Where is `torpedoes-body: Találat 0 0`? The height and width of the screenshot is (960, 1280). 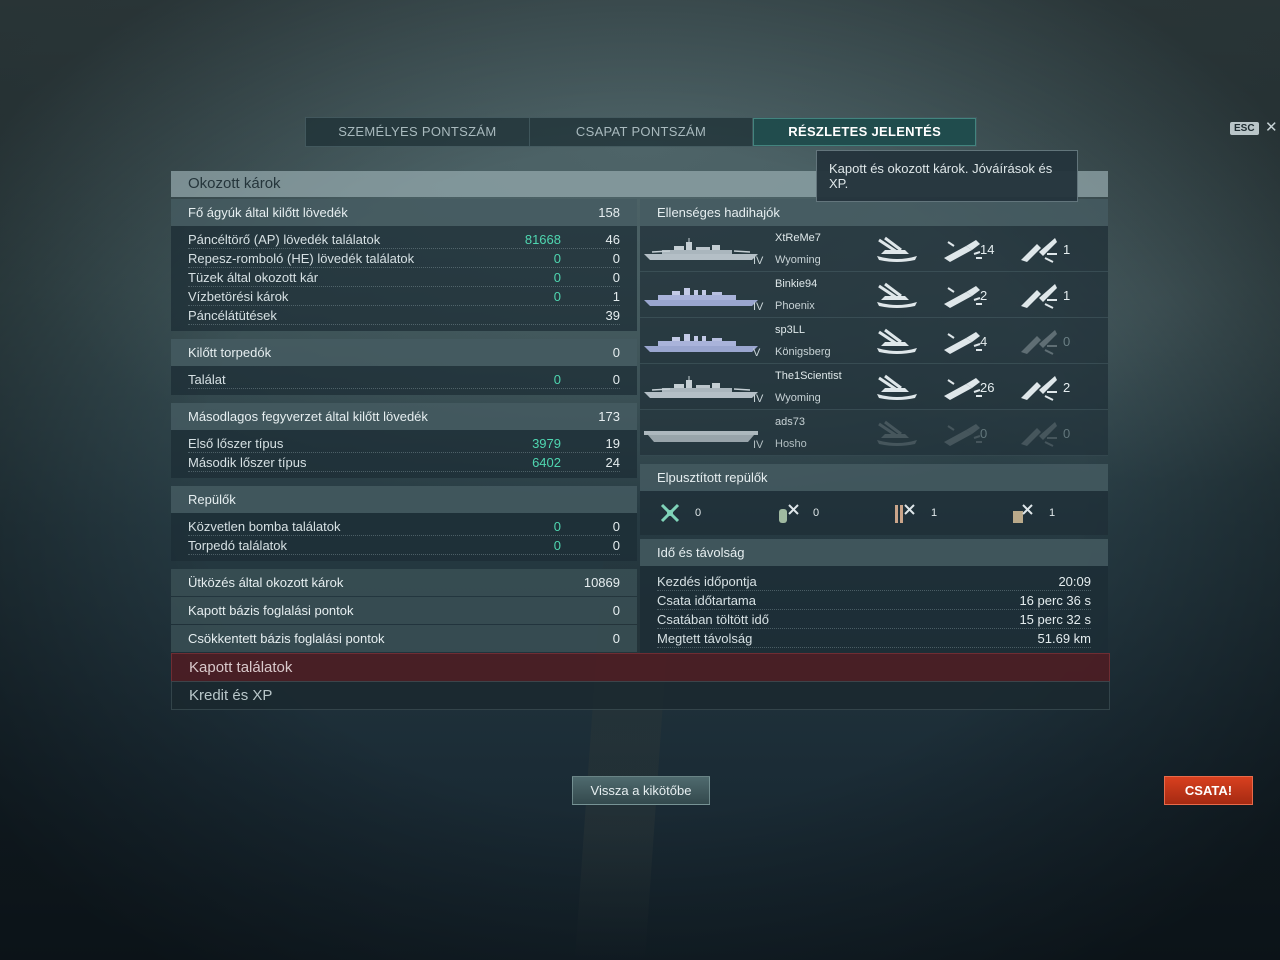 torpedoes-body: Találat 0 0 is located at coordinates (404, 380).